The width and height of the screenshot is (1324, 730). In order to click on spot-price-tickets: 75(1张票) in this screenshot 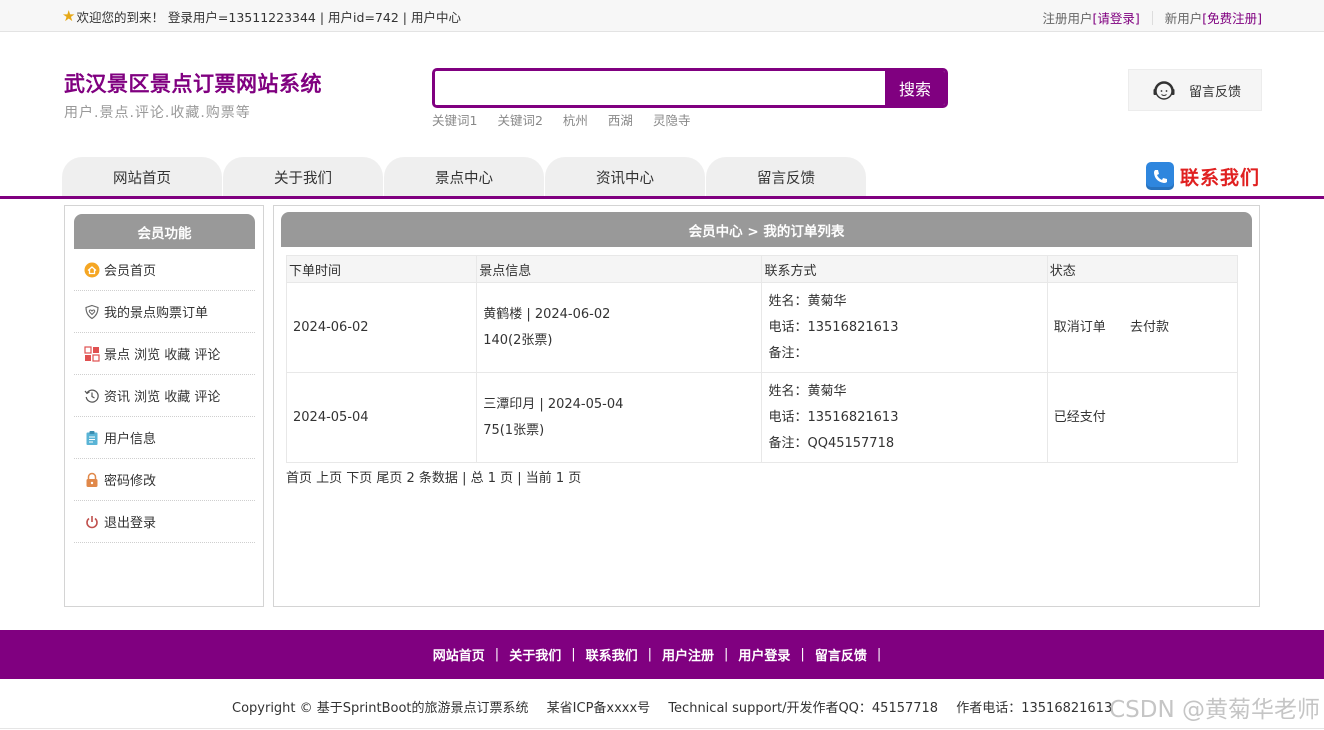, I will do `click(514, 430)`.